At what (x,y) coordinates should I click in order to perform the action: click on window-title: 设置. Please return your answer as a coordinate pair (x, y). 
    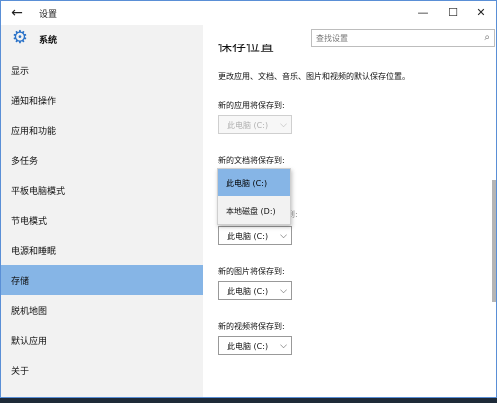
    Looking at the image, I should click on (48, 15).